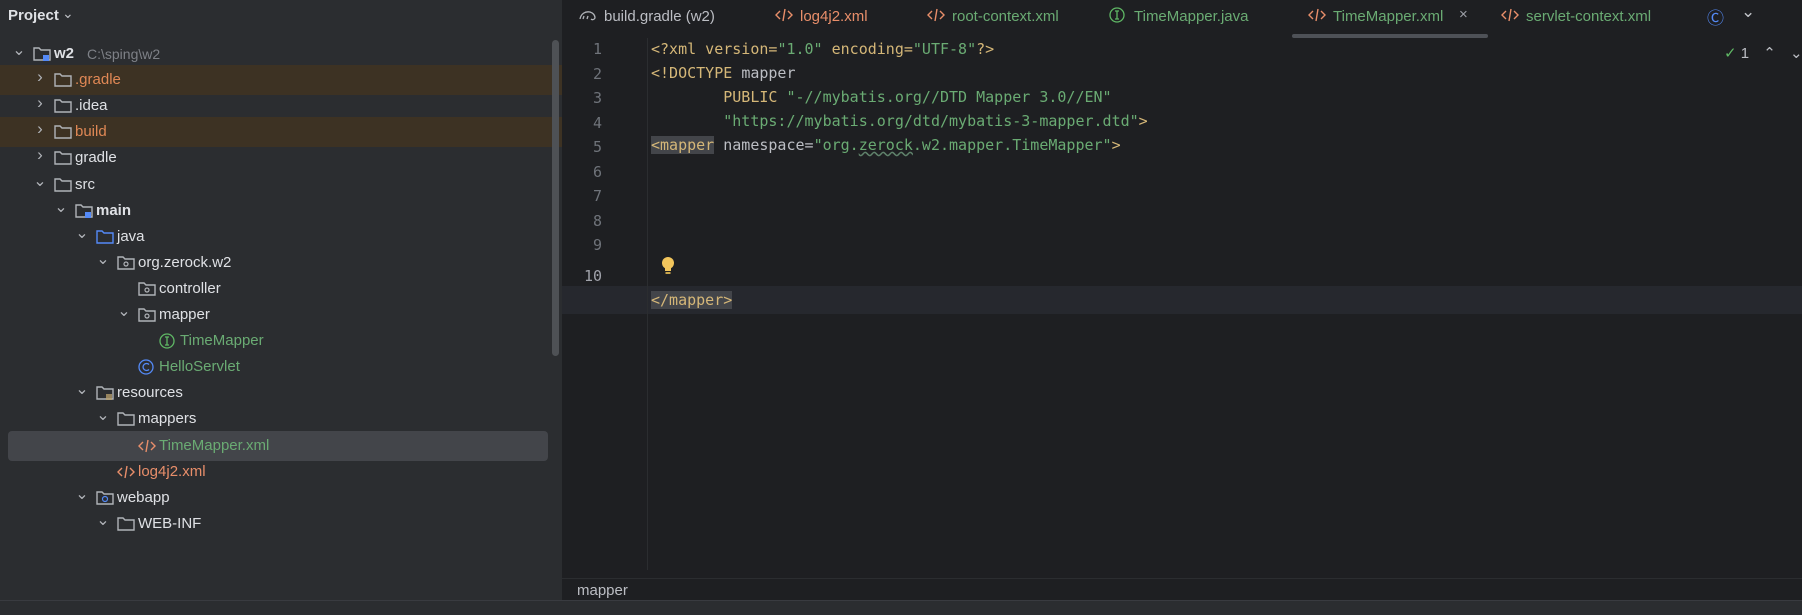  What do you see at coordinates (1182, 300) in the screenshot?
I see `current-line-highlight` at bounding box center [1182, 300].